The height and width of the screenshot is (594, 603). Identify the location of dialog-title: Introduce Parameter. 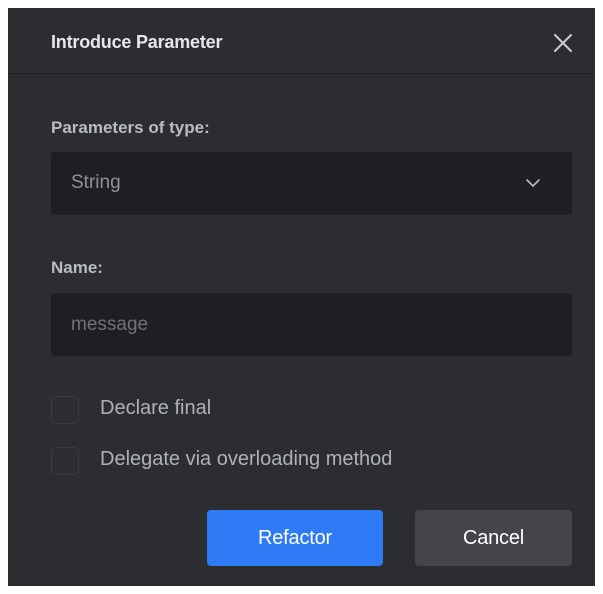
(137, 42).